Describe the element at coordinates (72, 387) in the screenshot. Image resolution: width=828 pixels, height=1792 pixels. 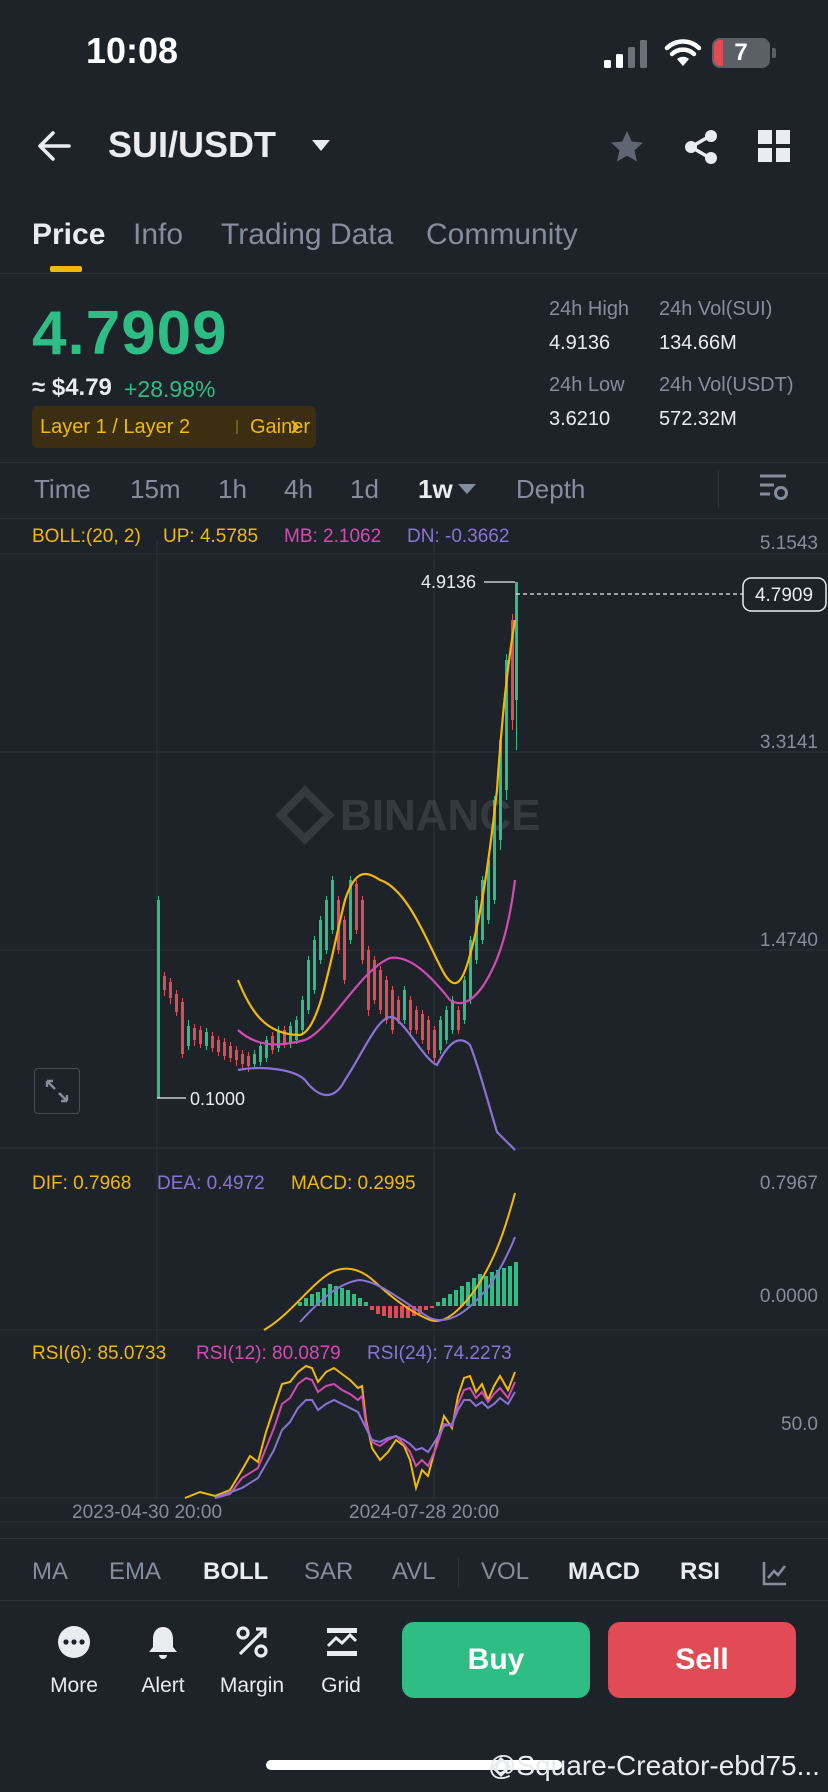
I see `fiat-price: ≈ $4.79` at that location.